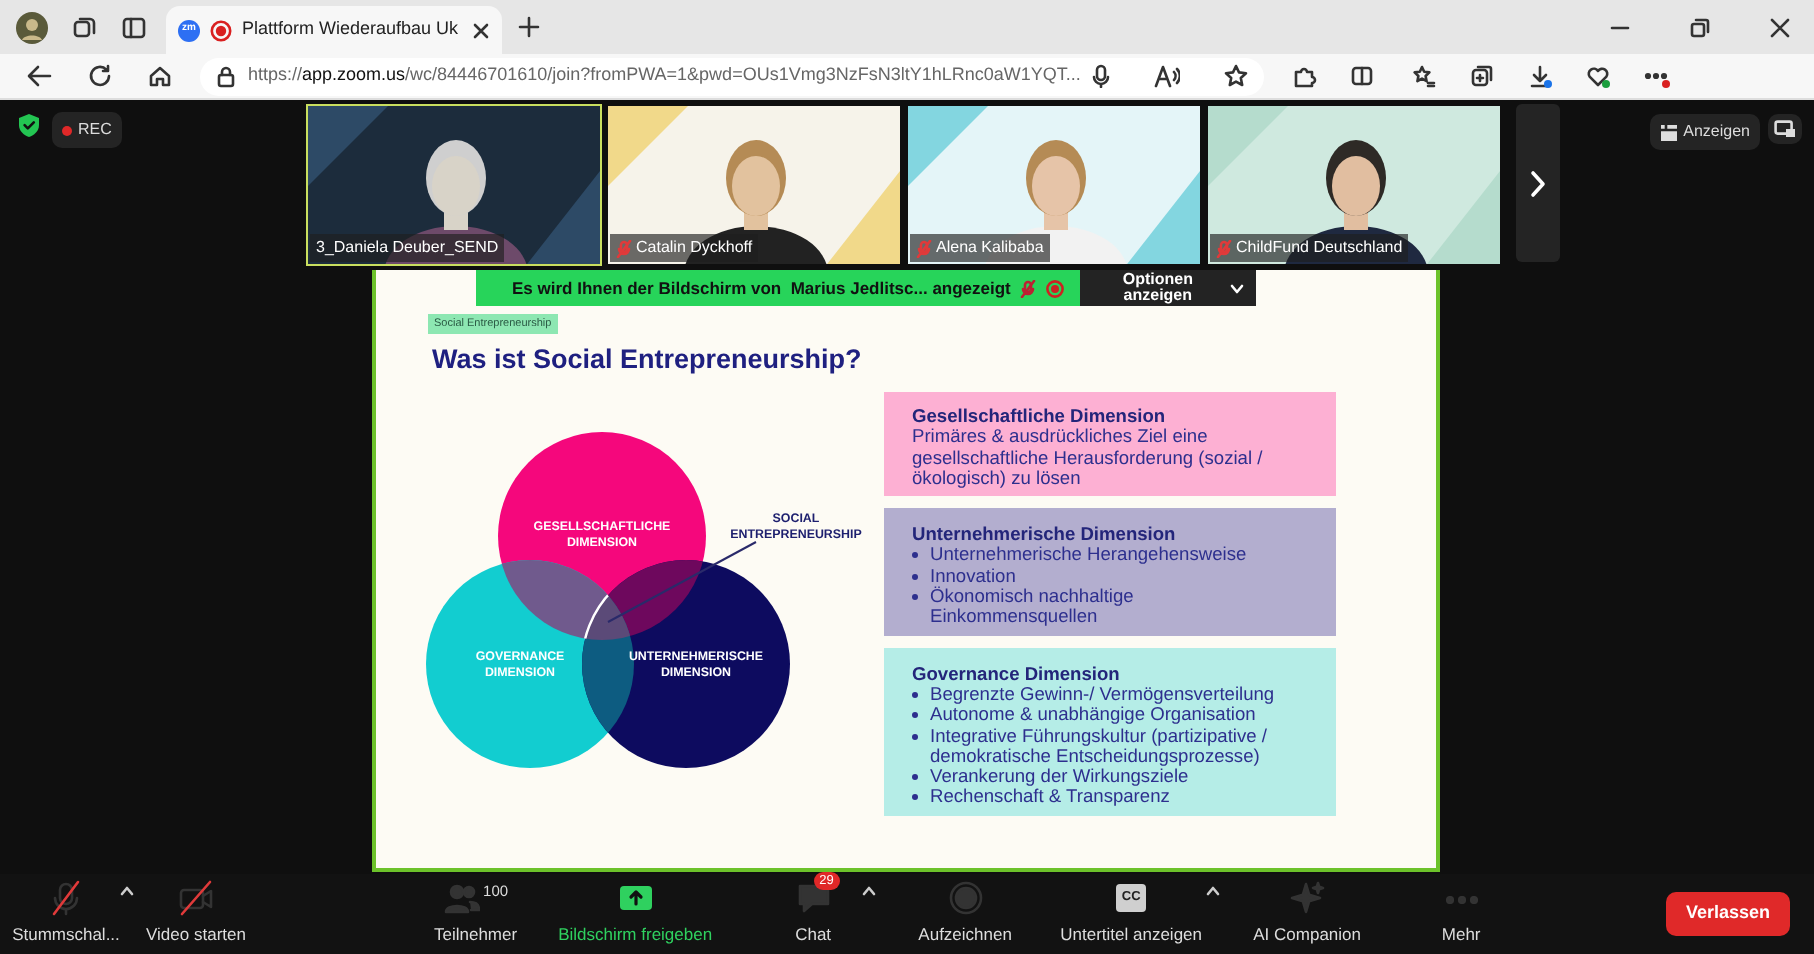  Describe the element at coordinates (1668, 132) in the screenshot. I see `grid-view-icon` at that location.